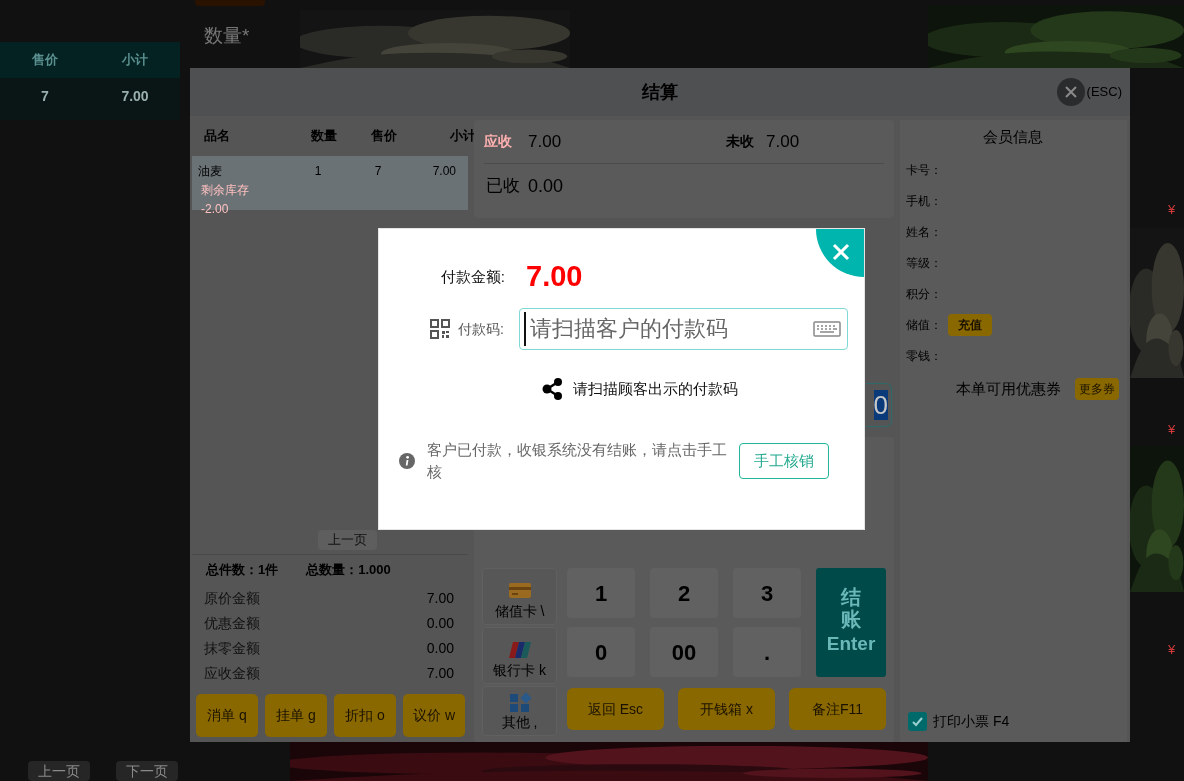 The width and height of the screenshot is (1184, 781). I want to click on checkbox-label: 打印小票 F4, so click(971, 721).